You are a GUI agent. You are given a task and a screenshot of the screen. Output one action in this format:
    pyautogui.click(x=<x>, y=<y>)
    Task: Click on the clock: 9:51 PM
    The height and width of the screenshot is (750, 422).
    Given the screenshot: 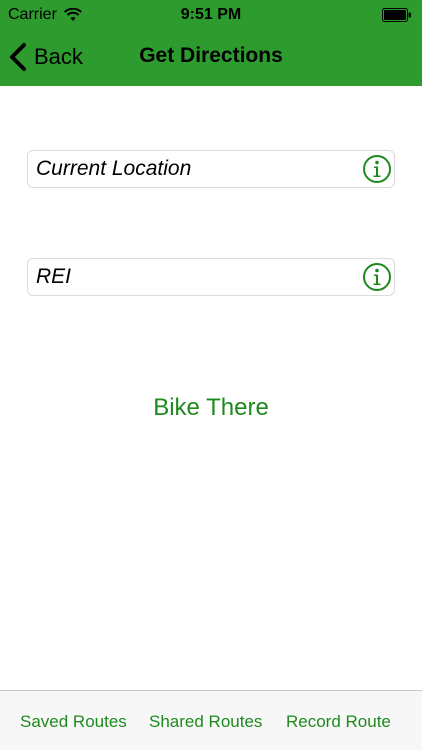 What is the action you would take?
    pyautogui.click(x=211, y=14)
    